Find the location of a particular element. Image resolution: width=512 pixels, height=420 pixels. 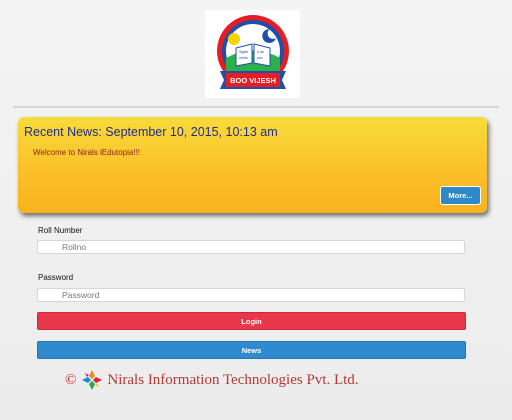

school-seal-icon: Sgate h,dn mhds yeo BOO VIJESH is located at coordinates (252, 52).